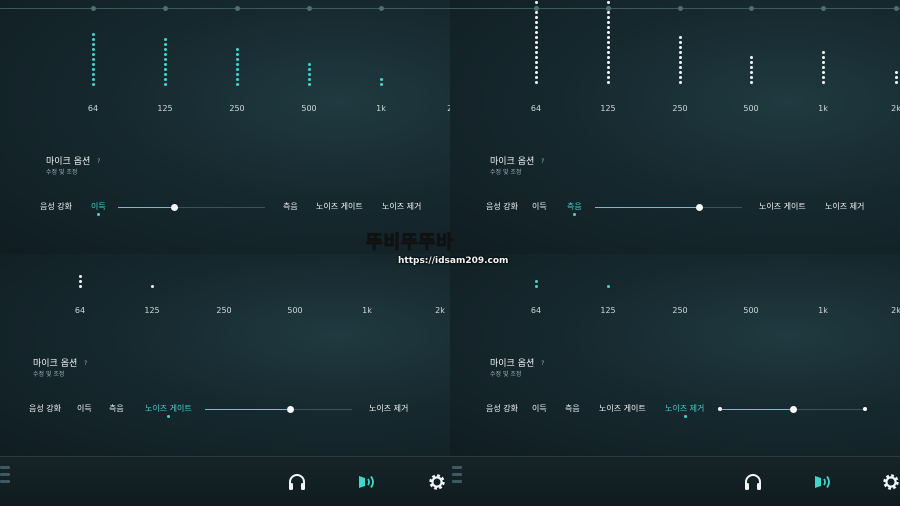 Image resolution: width=900 pixels, height=506 pixels. Describe the element at coordinates (453, 261) in the screenshot. I see `watermark-url: https://idsam209.com` at that location.